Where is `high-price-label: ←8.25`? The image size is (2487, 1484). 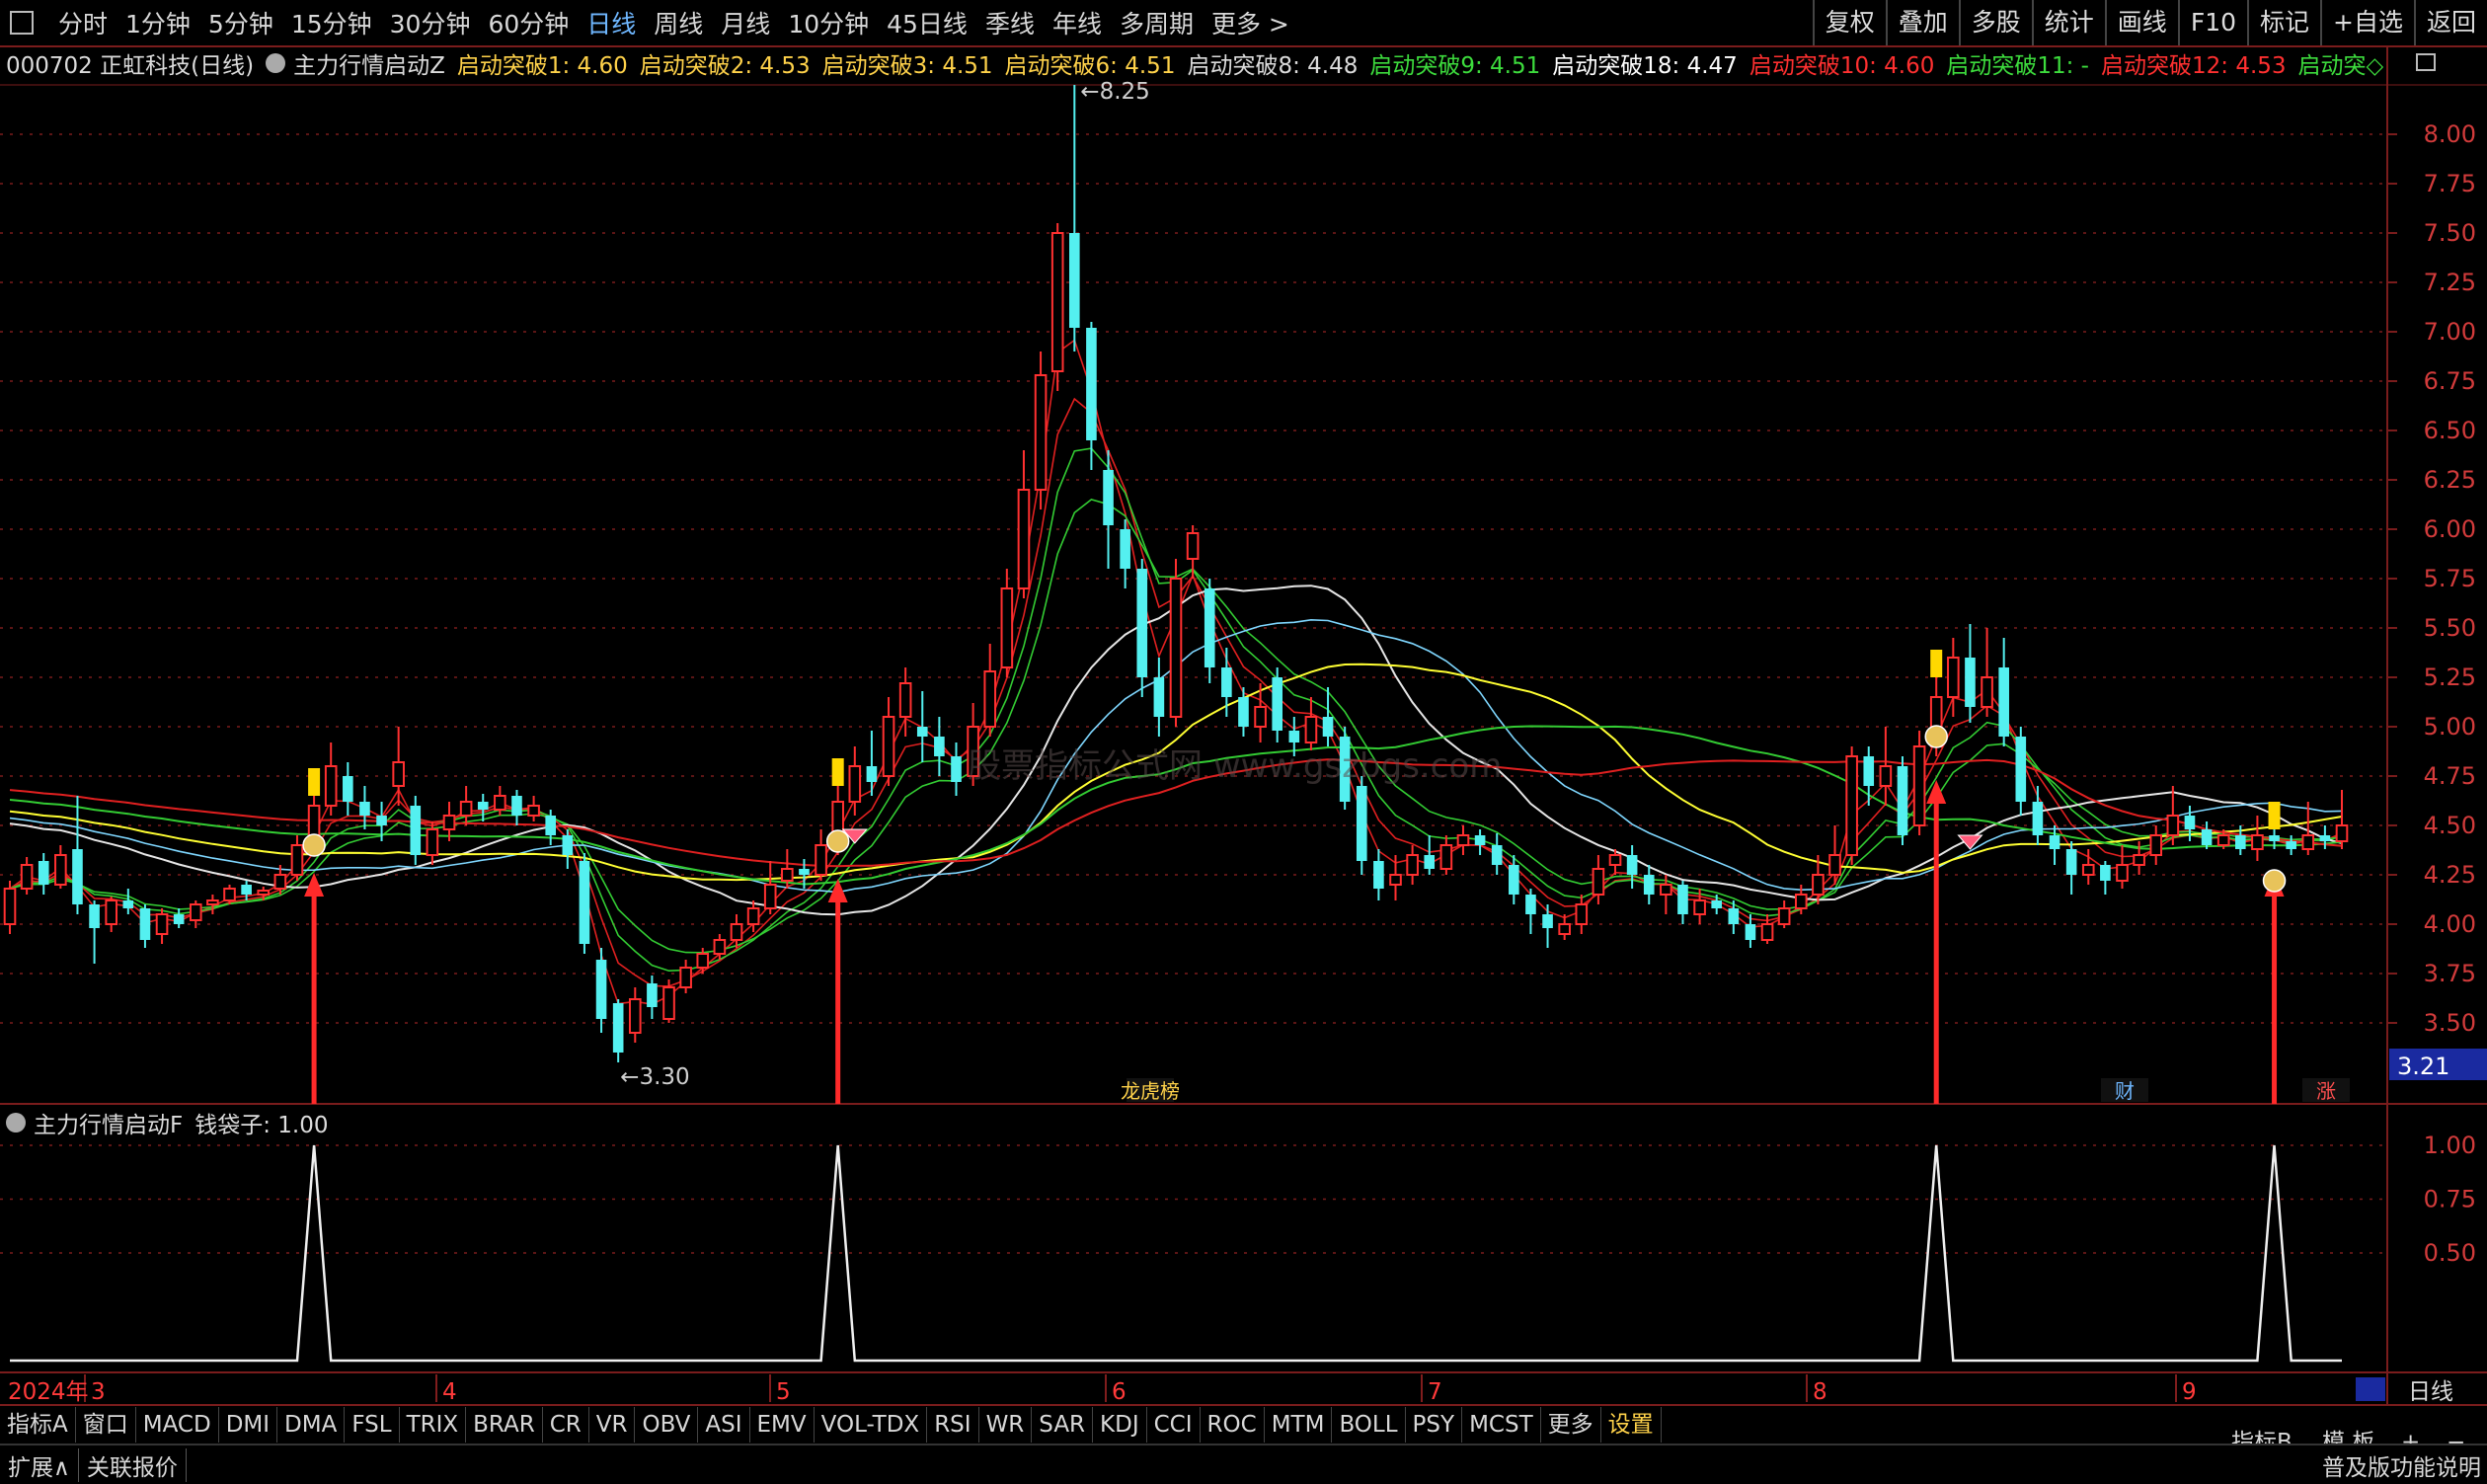
high-price-label: ←8.25 is located at coordinates (1115, 92).